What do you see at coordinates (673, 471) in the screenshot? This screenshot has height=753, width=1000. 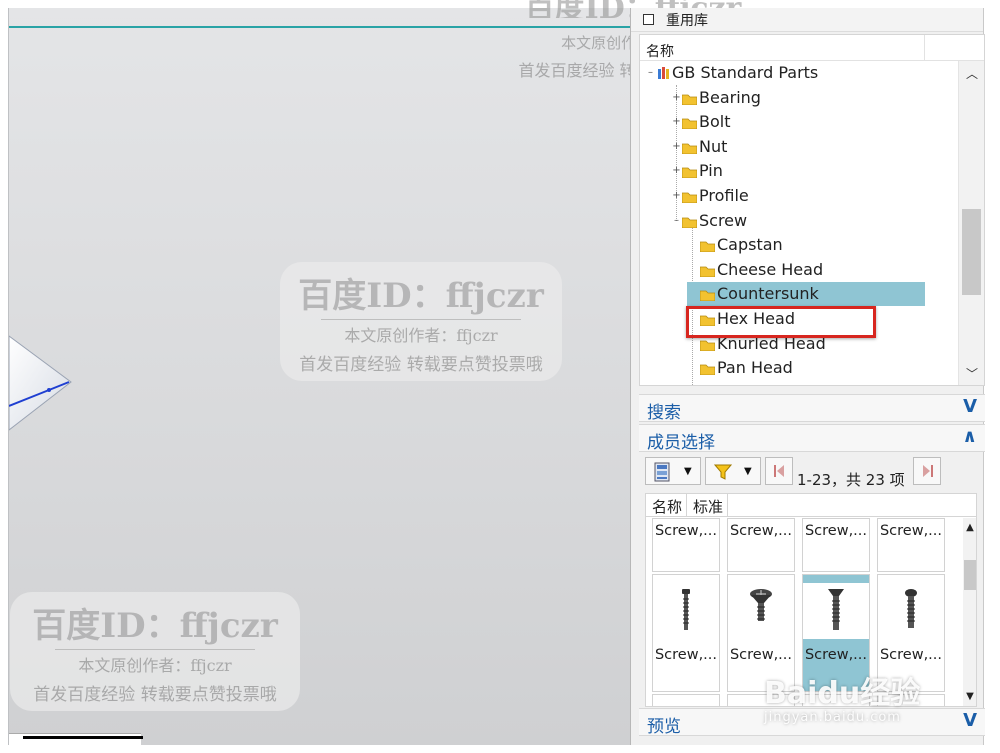 I see `view-mode-dropdown: ▼` at bounding box center [673, 471].